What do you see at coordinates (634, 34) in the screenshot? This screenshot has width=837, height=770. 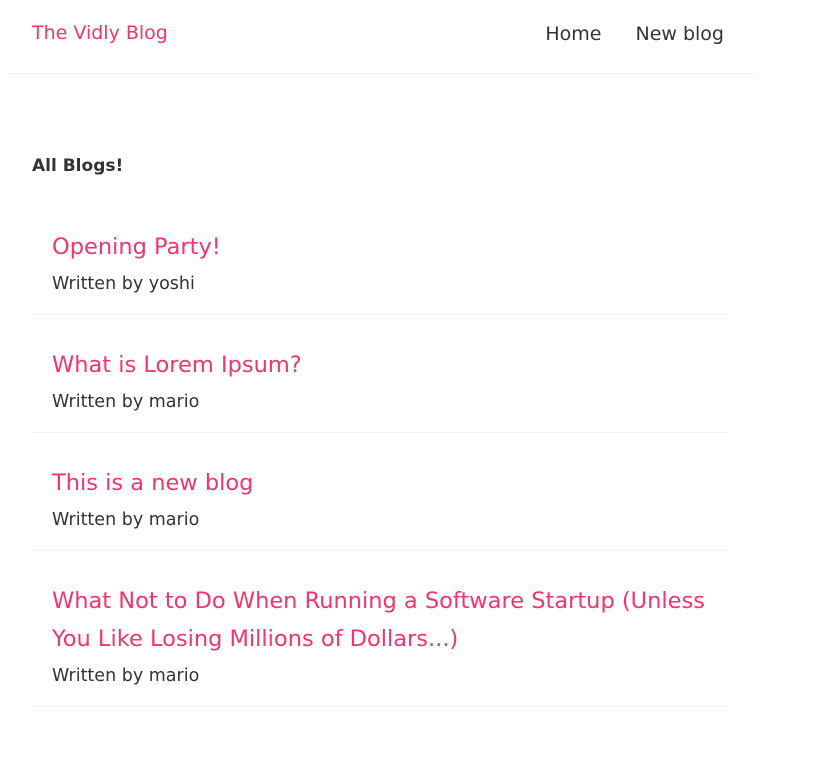 I see `nav-links: Home New blog` at bounding box center [634, 34].